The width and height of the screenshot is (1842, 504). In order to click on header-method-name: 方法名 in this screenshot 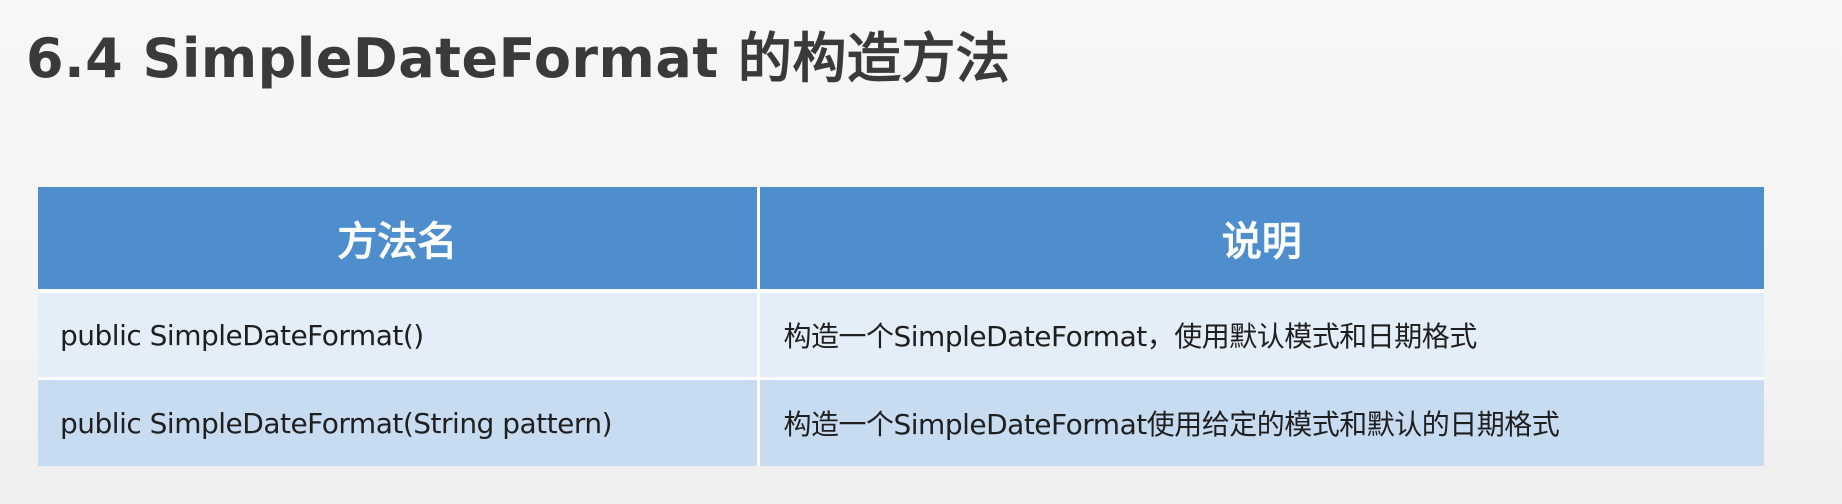, I will do `click(399, 240)`.